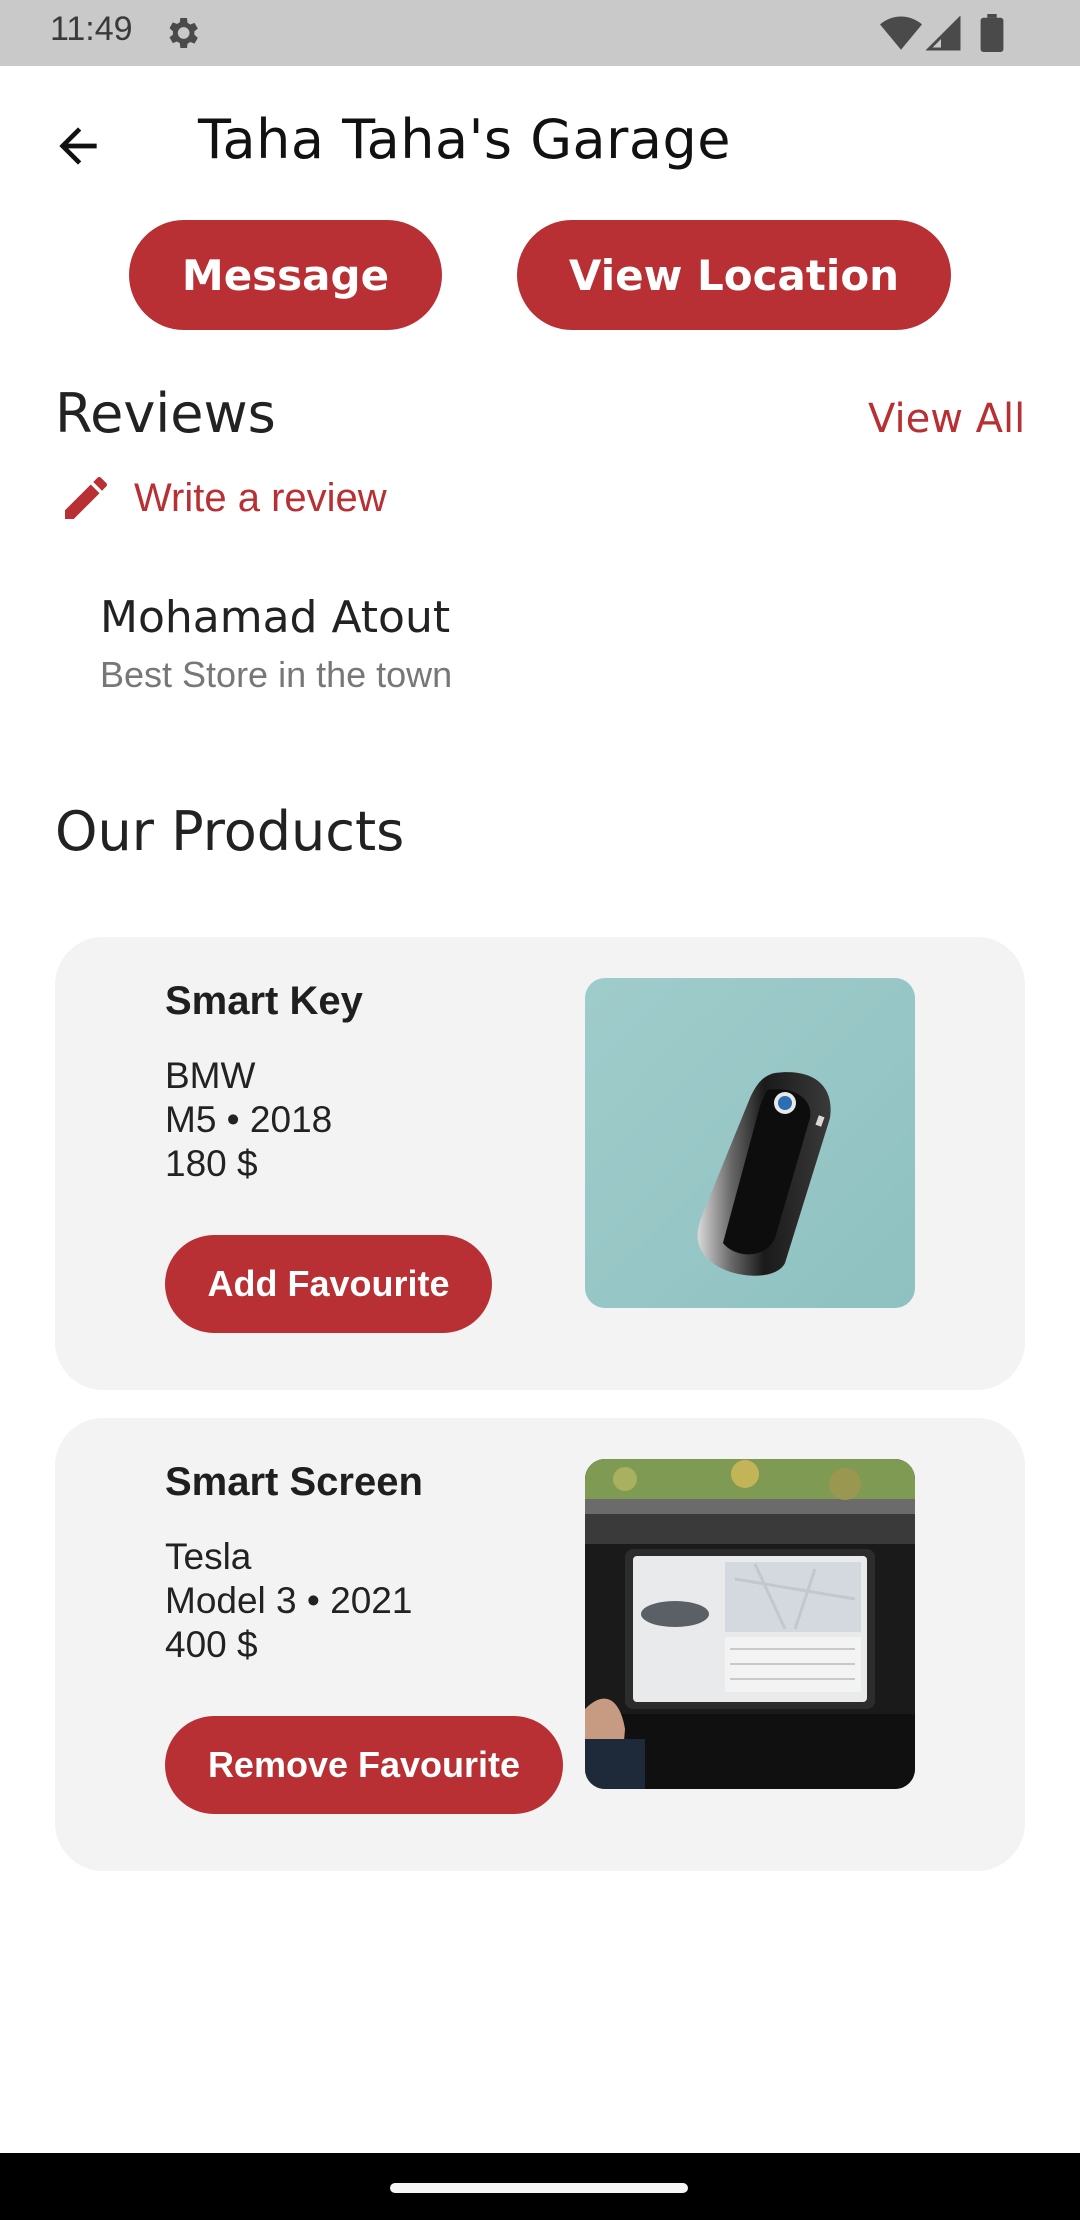 The image size is (1080, 2220). I want to click on products-heading: Our Products, so click(230, 831).